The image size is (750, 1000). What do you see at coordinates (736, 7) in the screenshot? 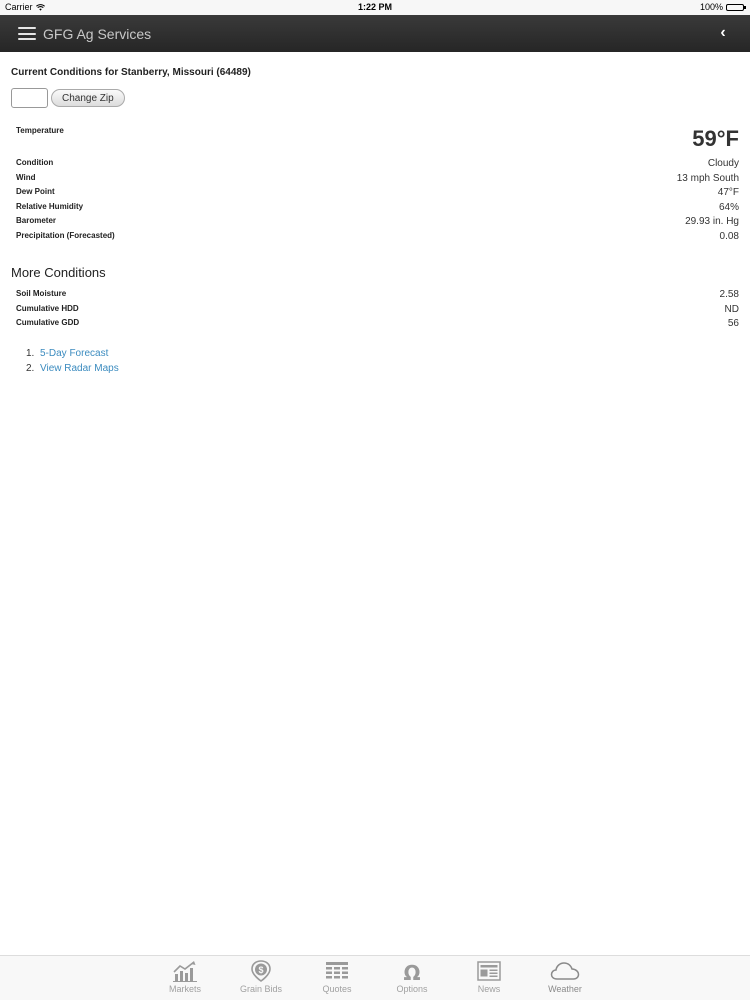
I see `battery-icon` at bounding box center [736, 7].